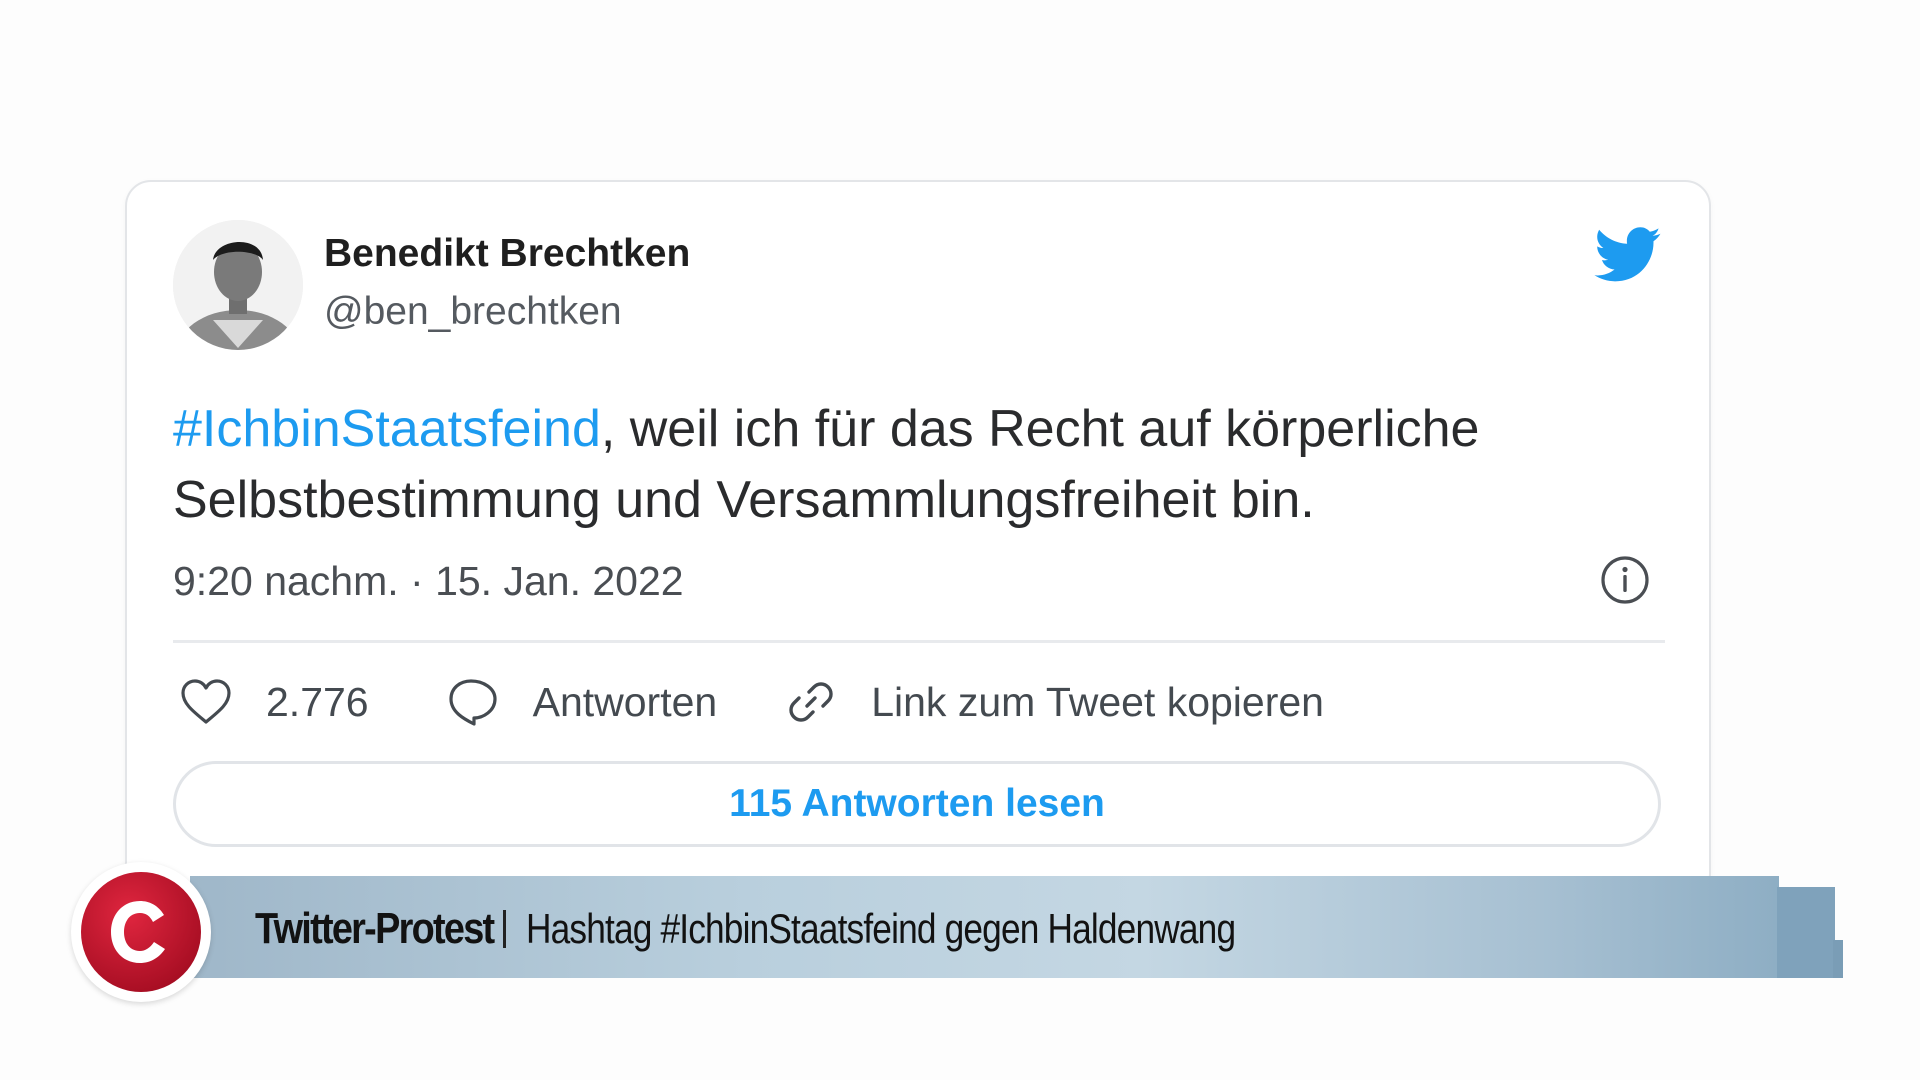 The height and width of the screenshot is (1080, 1920). I want to click on like-button: 2.776, so click(274, 702).